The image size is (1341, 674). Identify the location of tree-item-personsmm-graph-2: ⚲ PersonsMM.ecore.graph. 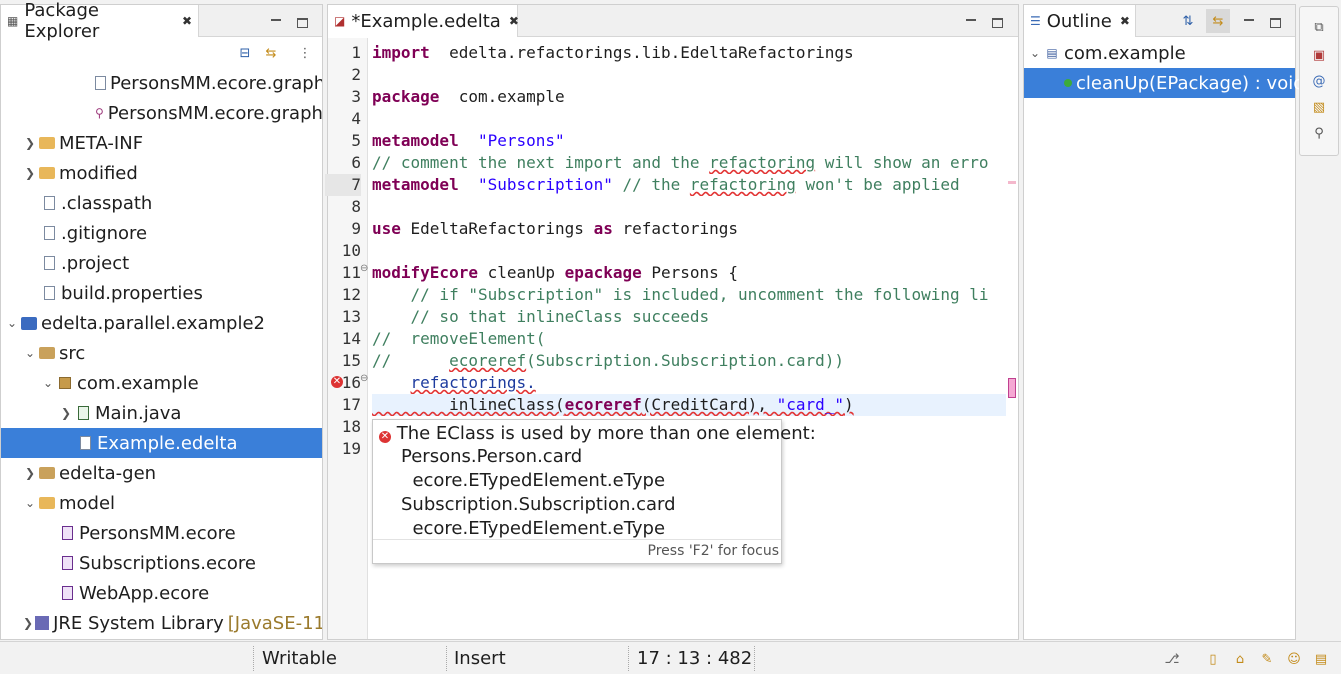
(161, 113).